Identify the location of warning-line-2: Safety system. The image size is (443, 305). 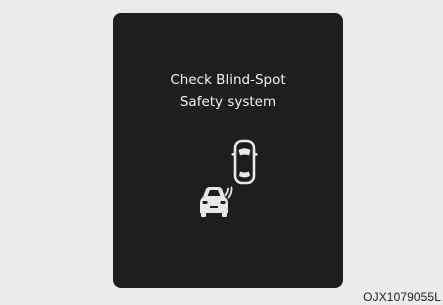
(228, 102).